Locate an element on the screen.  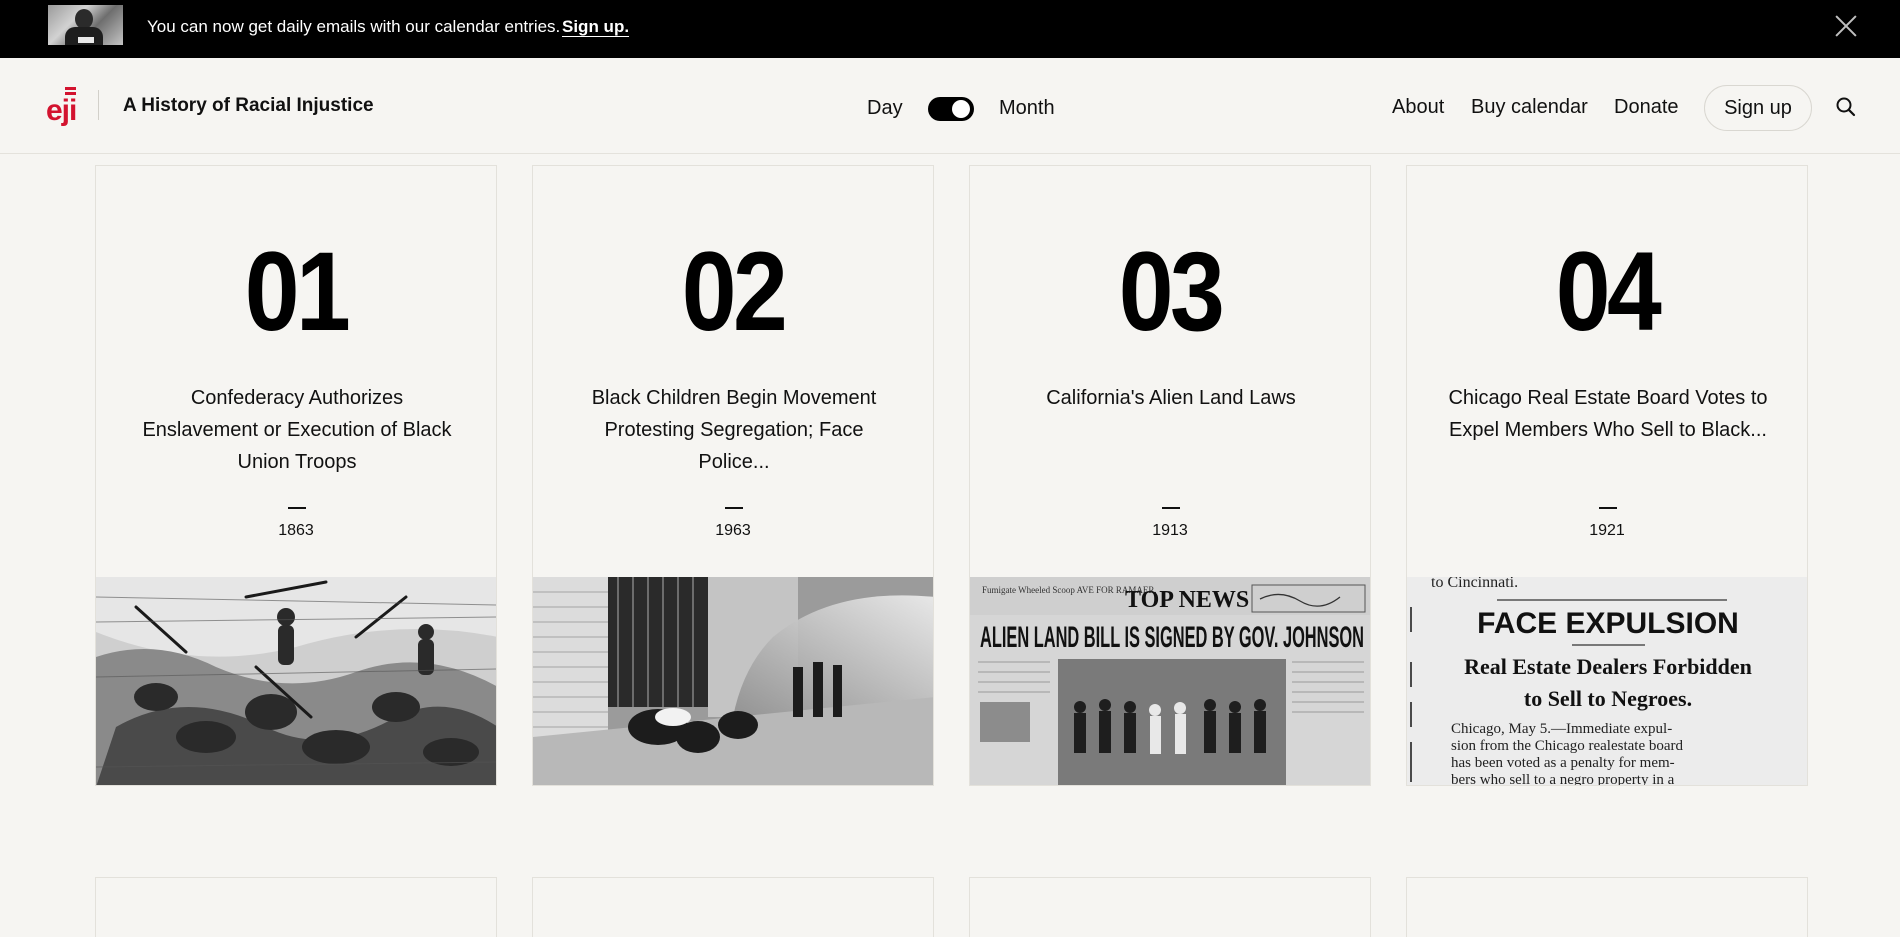
announcement-signup-link: Sign up. is located at coordinates (595, 27).